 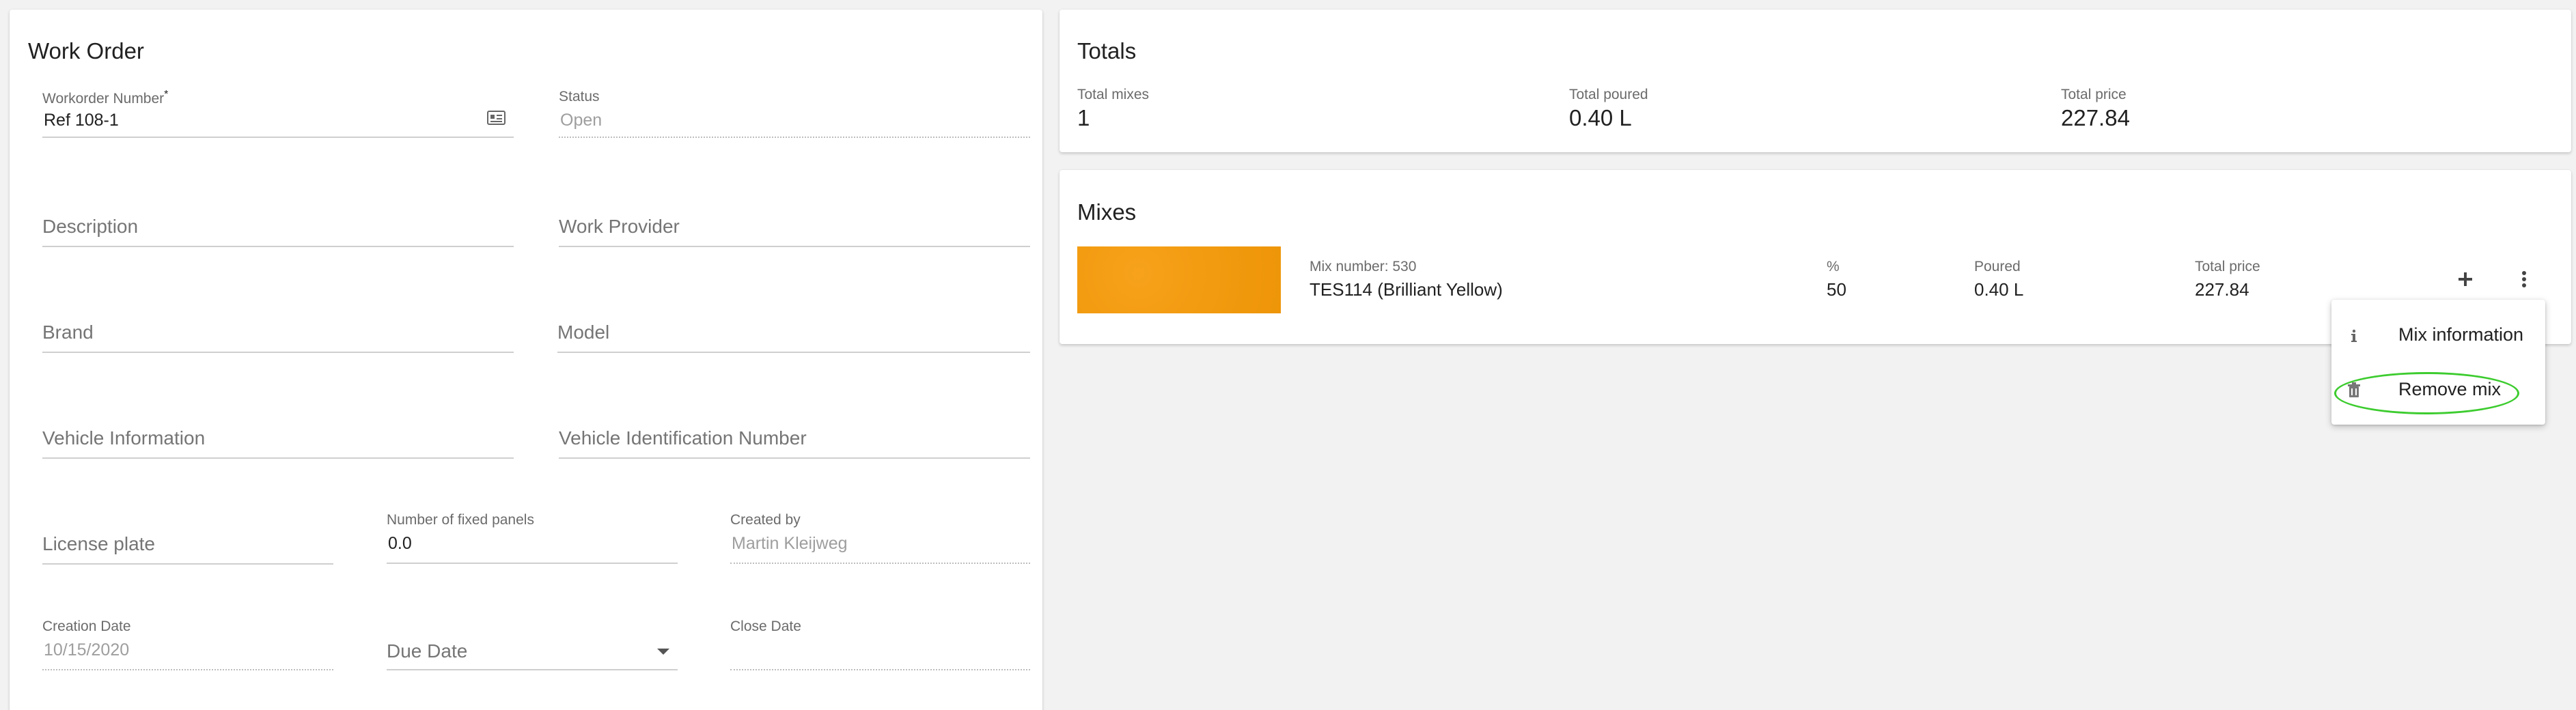 What do you see at coordinates (278, 246) in the screenshot?
I see `description-underline` at bounding box center [278, 246].